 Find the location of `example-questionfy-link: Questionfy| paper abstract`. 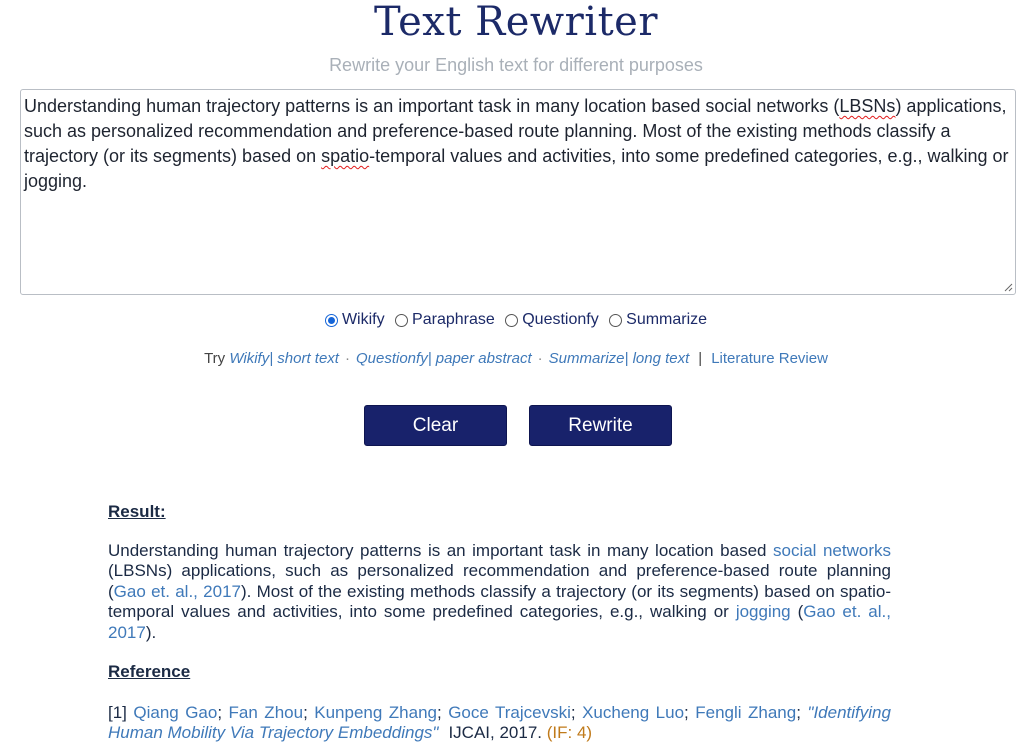

example-questionfy-link: Questionfy| paper abstract is located at coordinates (444, 358).